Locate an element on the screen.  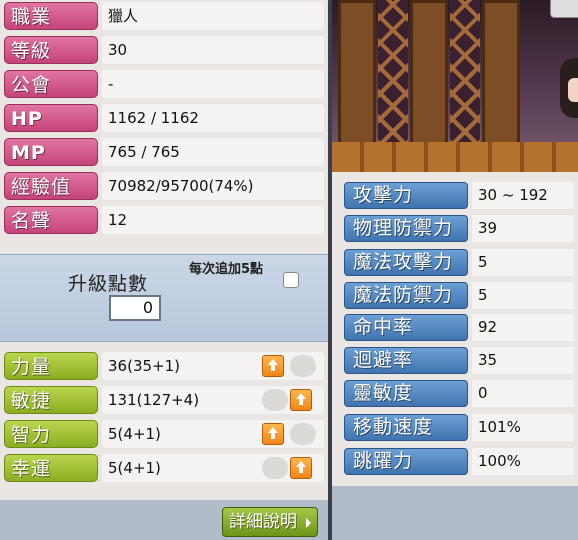
ability-label: 敏捷 is located at coordinates (51, 400).